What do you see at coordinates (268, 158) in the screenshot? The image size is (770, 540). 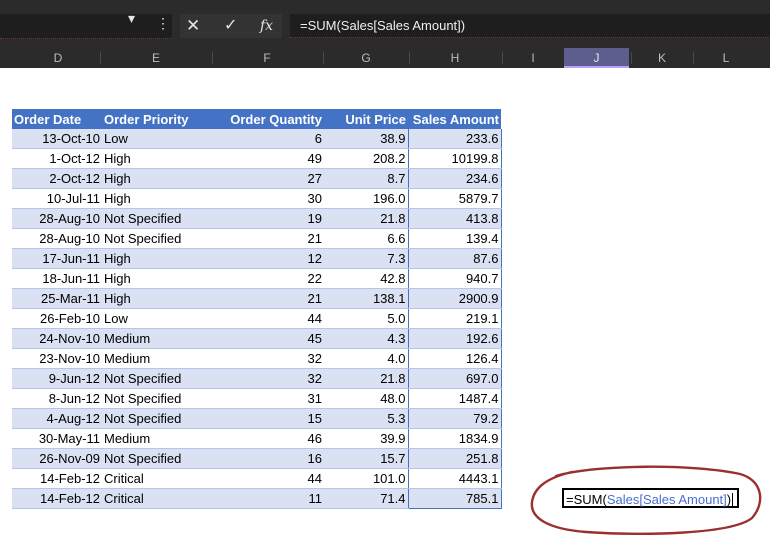 I see `cell-order-quantity: 49` at bounding box center [268, 158].